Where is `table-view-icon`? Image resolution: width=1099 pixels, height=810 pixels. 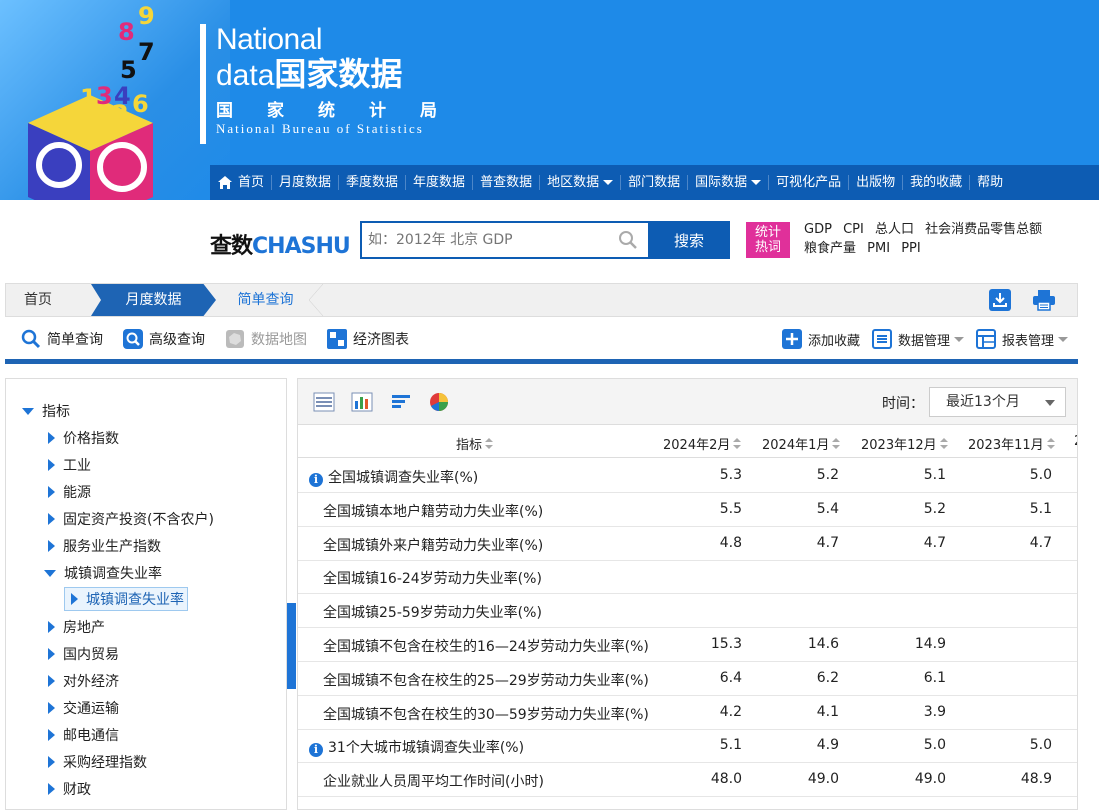 table-view-icon is located at coordinates (324, 402).